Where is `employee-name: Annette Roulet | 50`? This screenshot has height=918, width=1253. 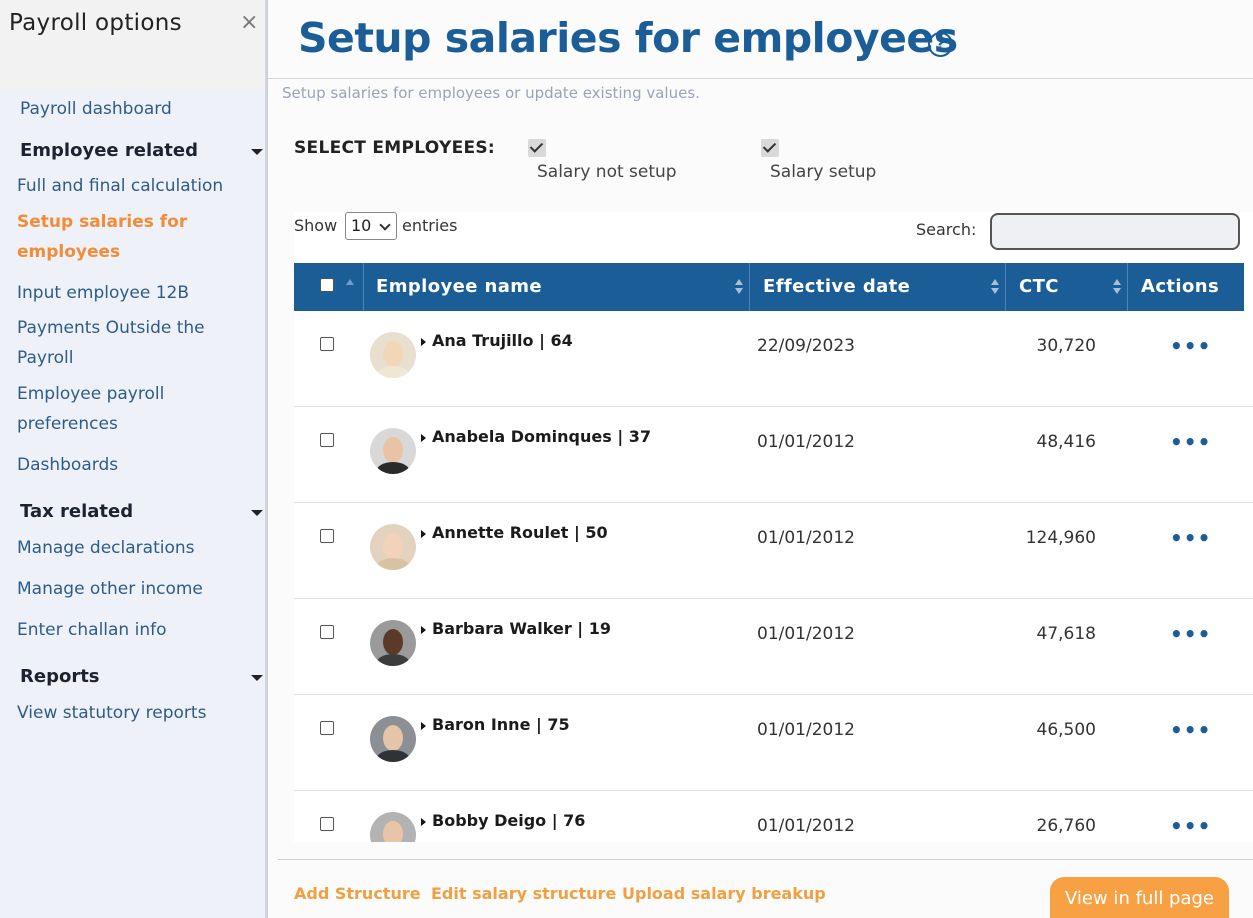
employee-name: Annette Roulet | 50 is located at coordinates (520, 532).